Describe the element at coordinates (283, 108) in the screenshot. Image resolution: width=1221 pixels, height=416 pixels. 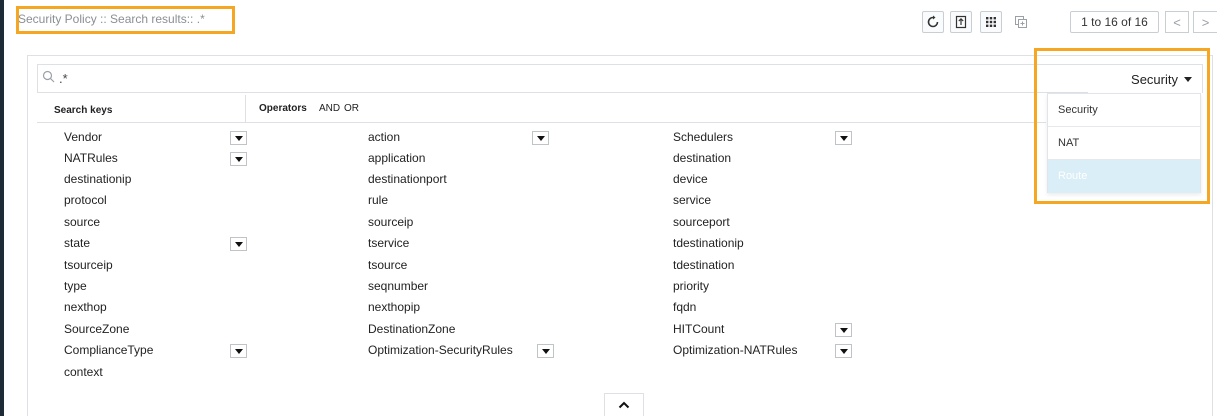
I see `operators-label: Operators` at that location.